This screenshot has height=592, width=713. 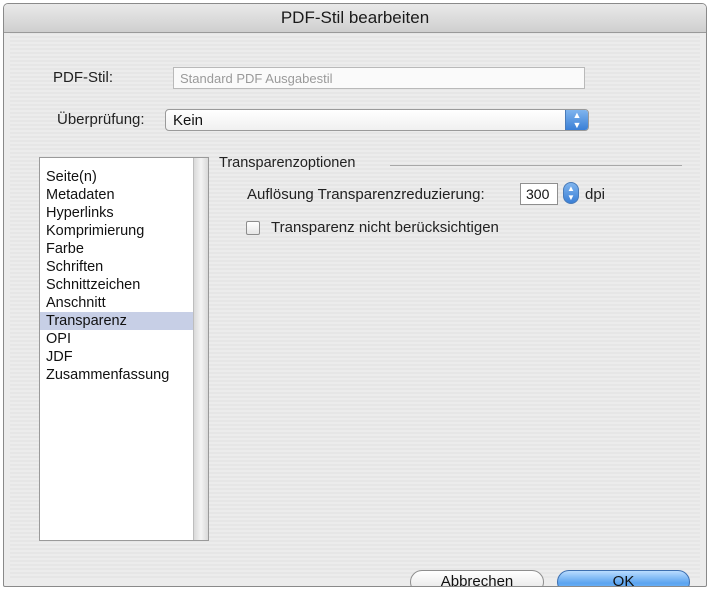 I want to click on resolution-input: 300, so click(x=539, y=194).